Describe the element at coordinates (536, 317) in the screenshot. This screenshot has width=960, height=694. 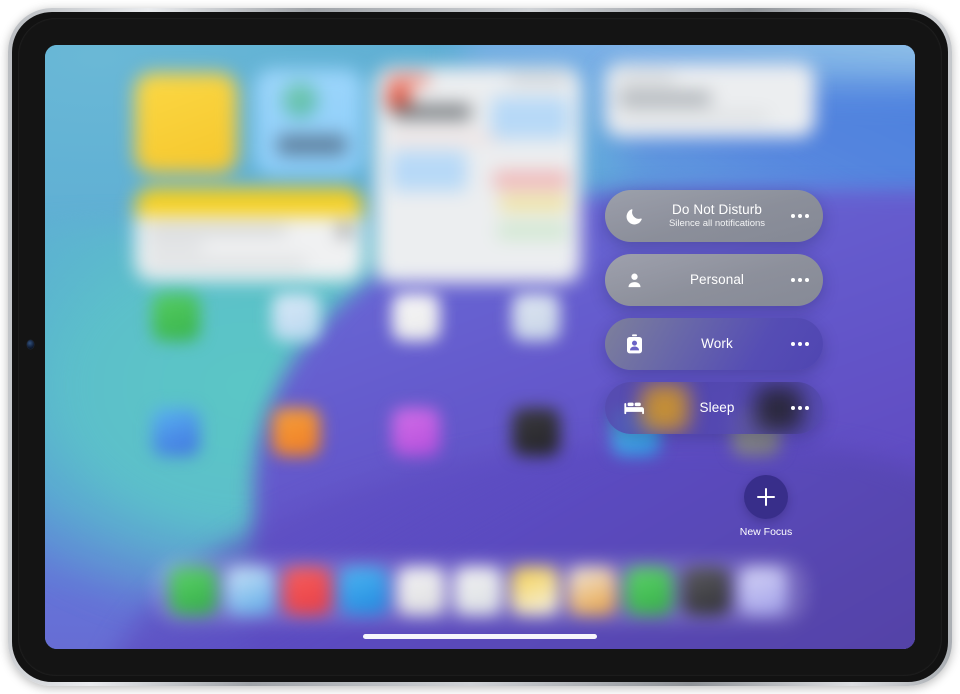
I see `app-r1-c4` at that location.